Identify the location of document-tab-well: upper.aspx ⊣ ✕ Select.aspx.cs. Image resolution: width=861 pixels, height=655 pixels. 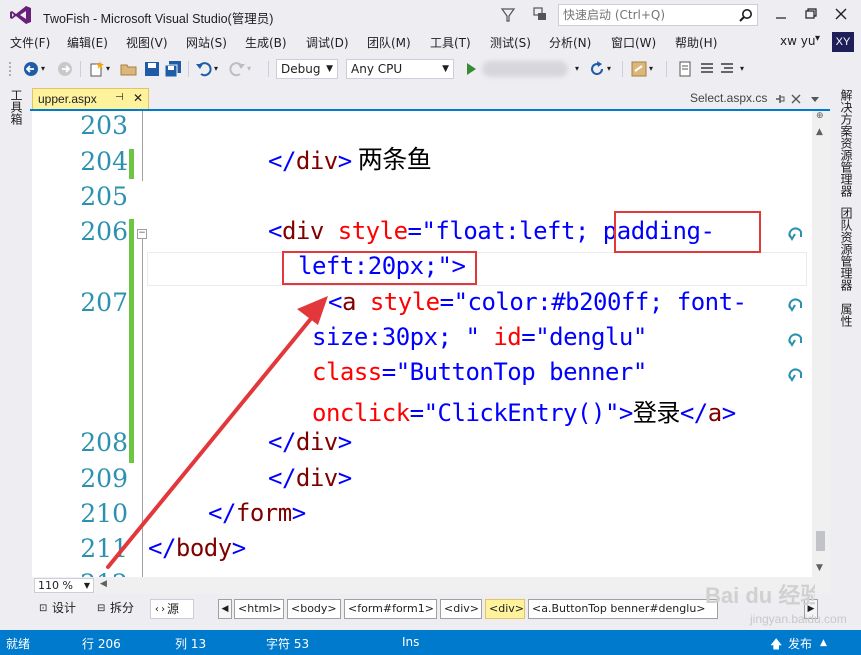
(430, 99).